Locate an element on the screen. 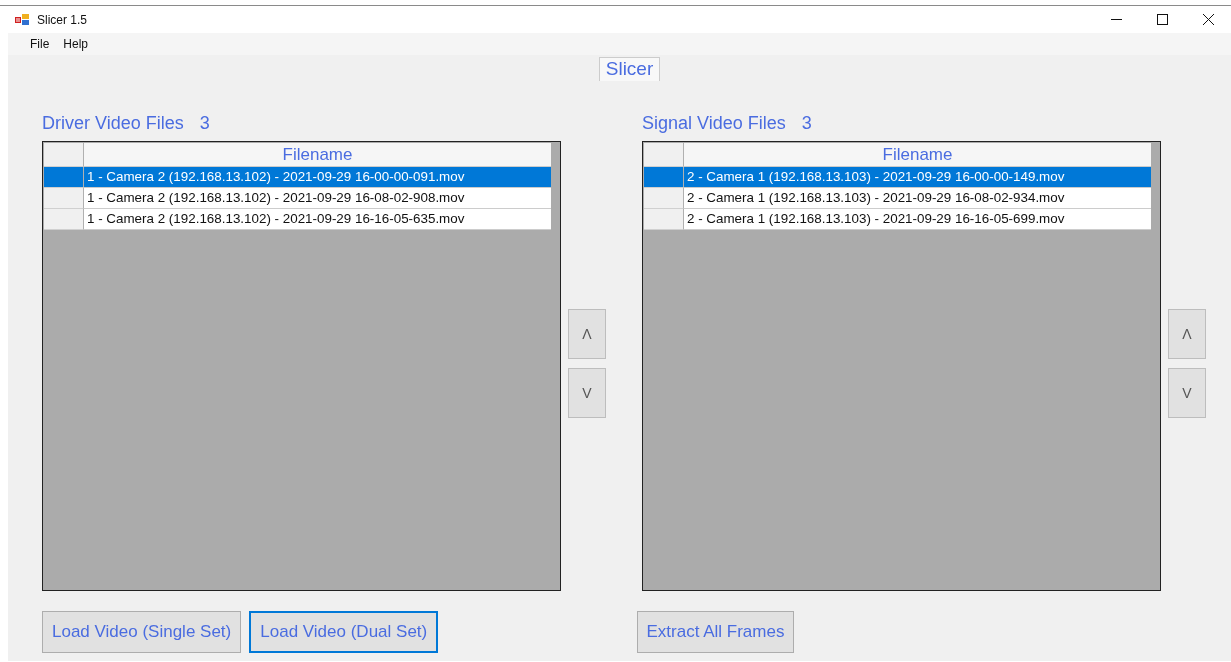 The height and width of the screenshot is (662, 1231). menu-item: File is located at coordinates (40, 44).